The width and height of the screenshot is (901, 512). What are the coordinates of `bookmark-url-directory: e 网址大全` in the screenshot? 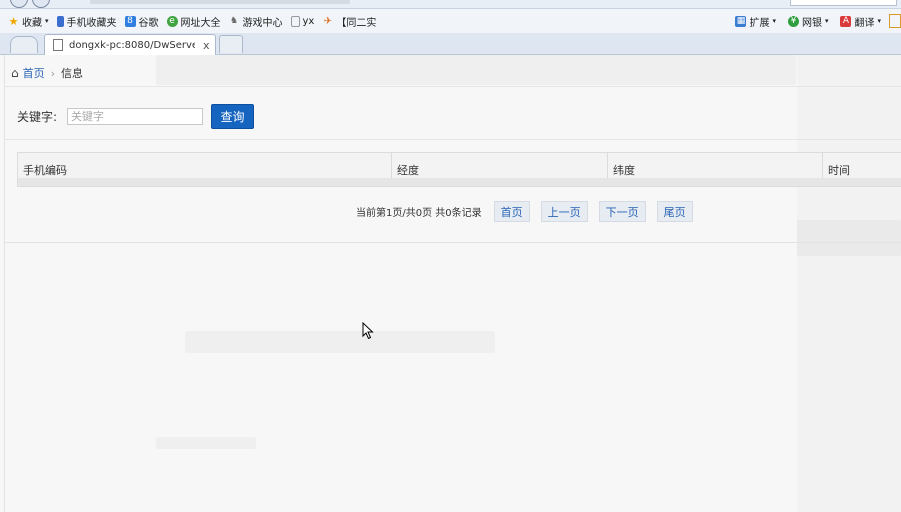 It's located at (193, 21).